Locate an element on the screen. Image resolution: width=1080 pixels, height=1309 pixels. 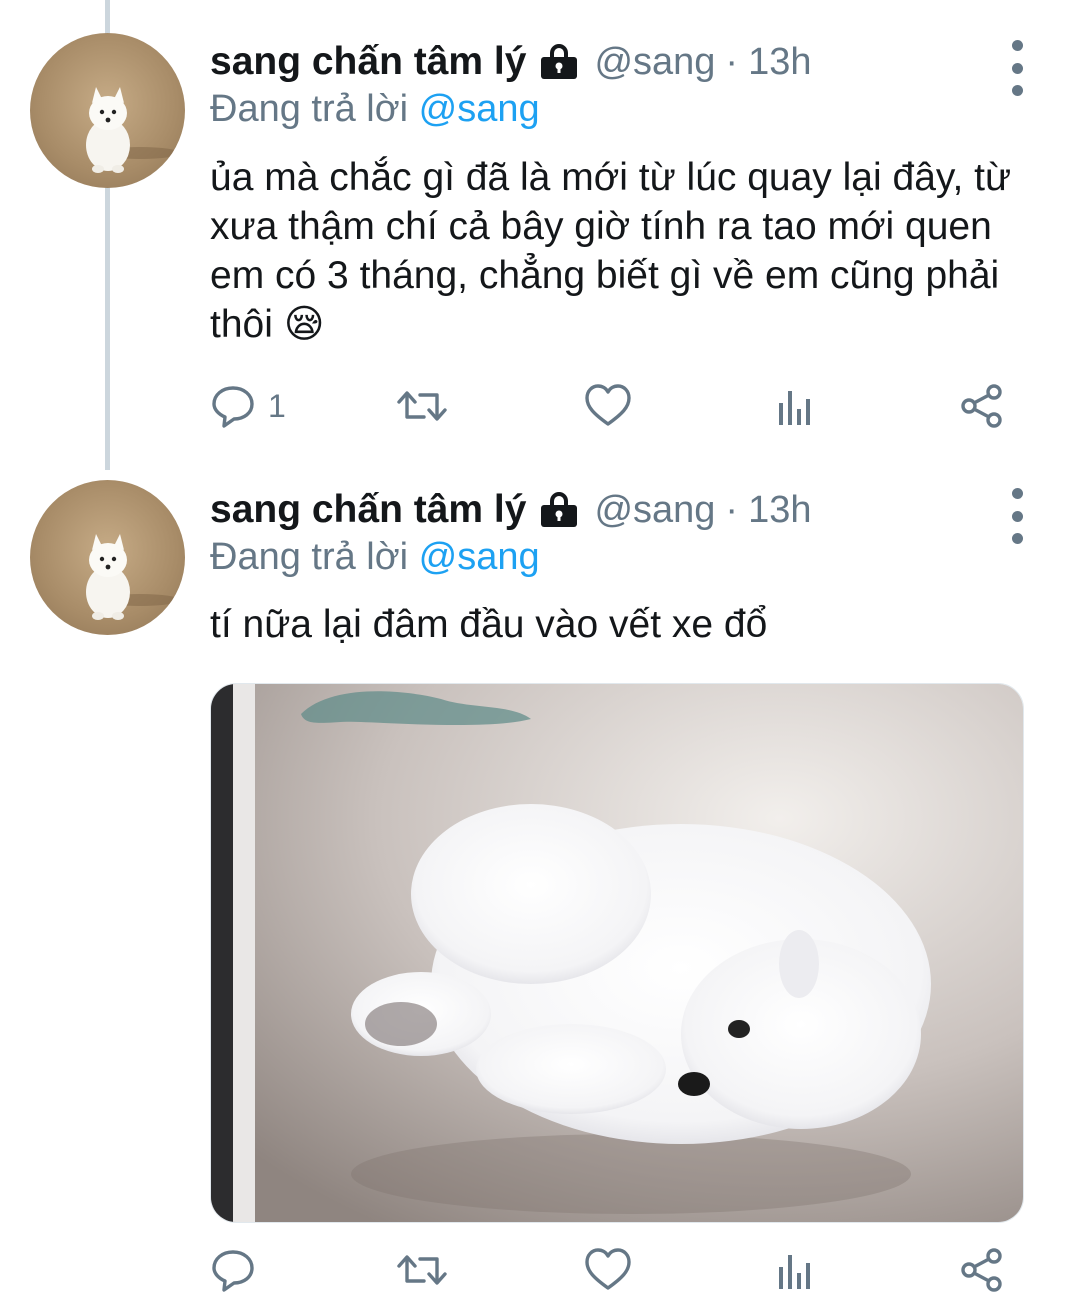
tweet-actions: 1 is located at coordinates (625, 406).